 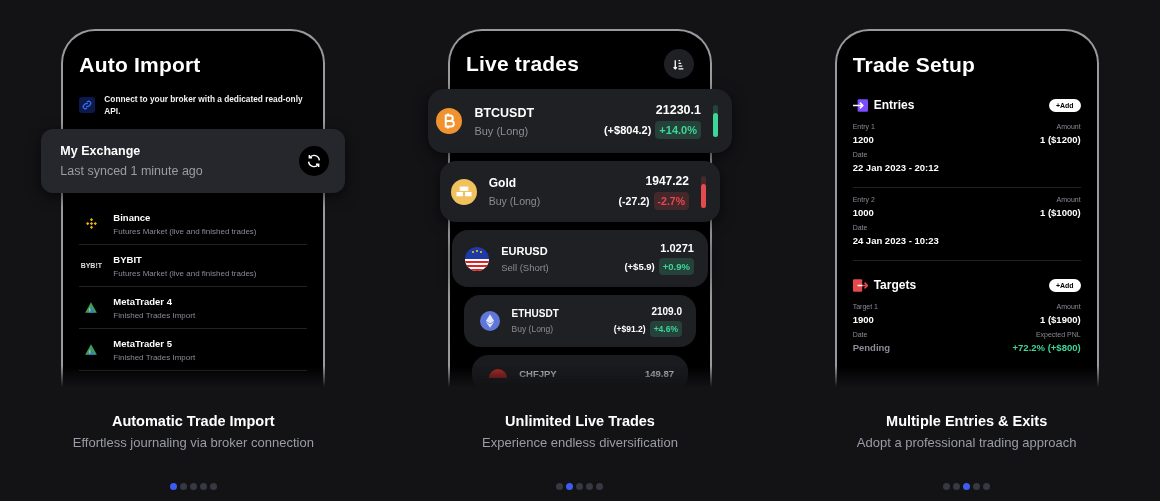 I want to click on percent-badge: -2.7%, so click(x=671, y=200).